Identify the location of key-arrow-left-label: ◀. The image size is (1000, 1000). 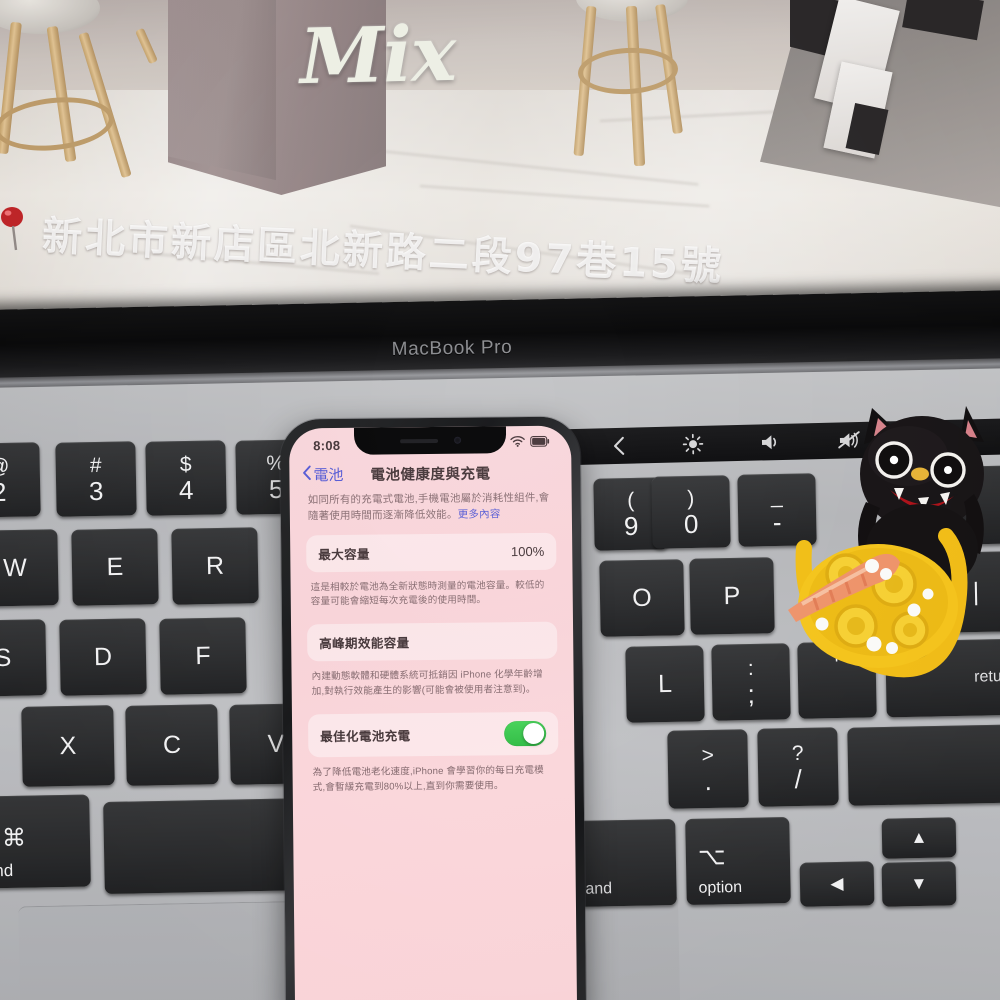
(837, 883).